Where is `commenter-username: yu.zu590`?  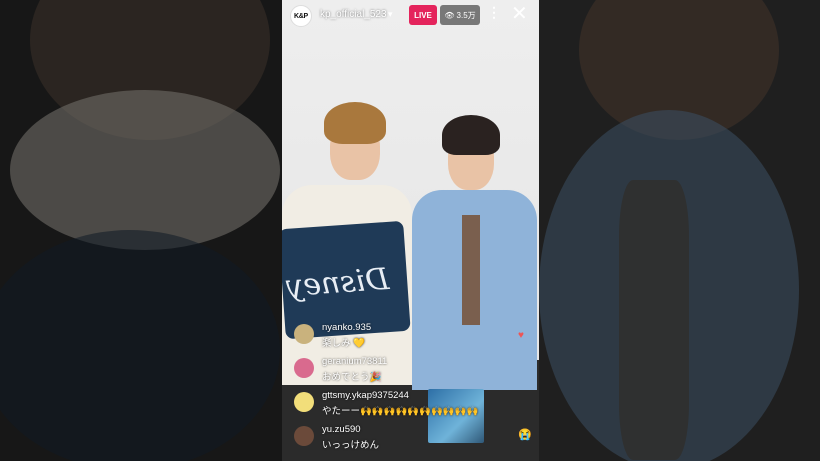
commenter-username: yu.zu590 is located at coordinates (341, 429).